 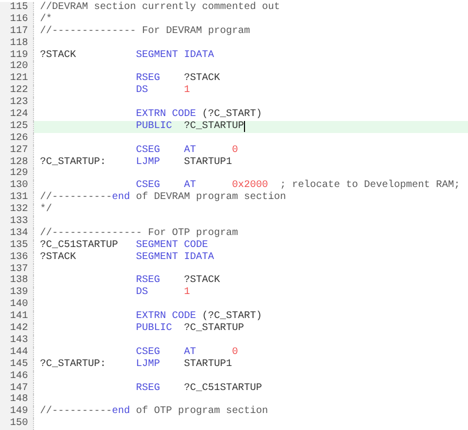 What do you see at coordinates (17, 222) in the screenshot?
I see `line-number: 133` at bounding box center [17, 222].